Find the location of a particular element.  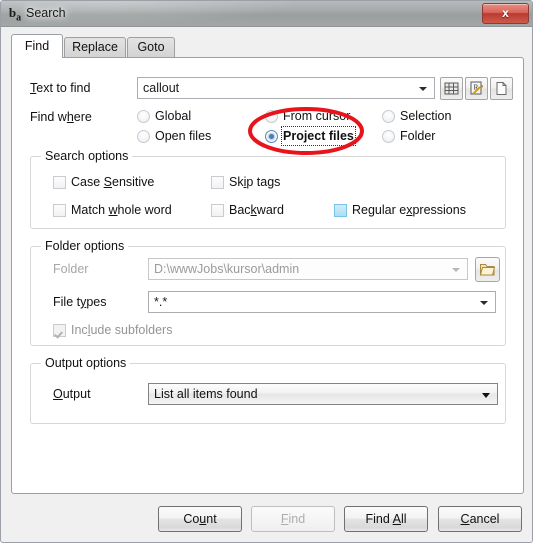

folder-icon is located at coordinates (487, 270).